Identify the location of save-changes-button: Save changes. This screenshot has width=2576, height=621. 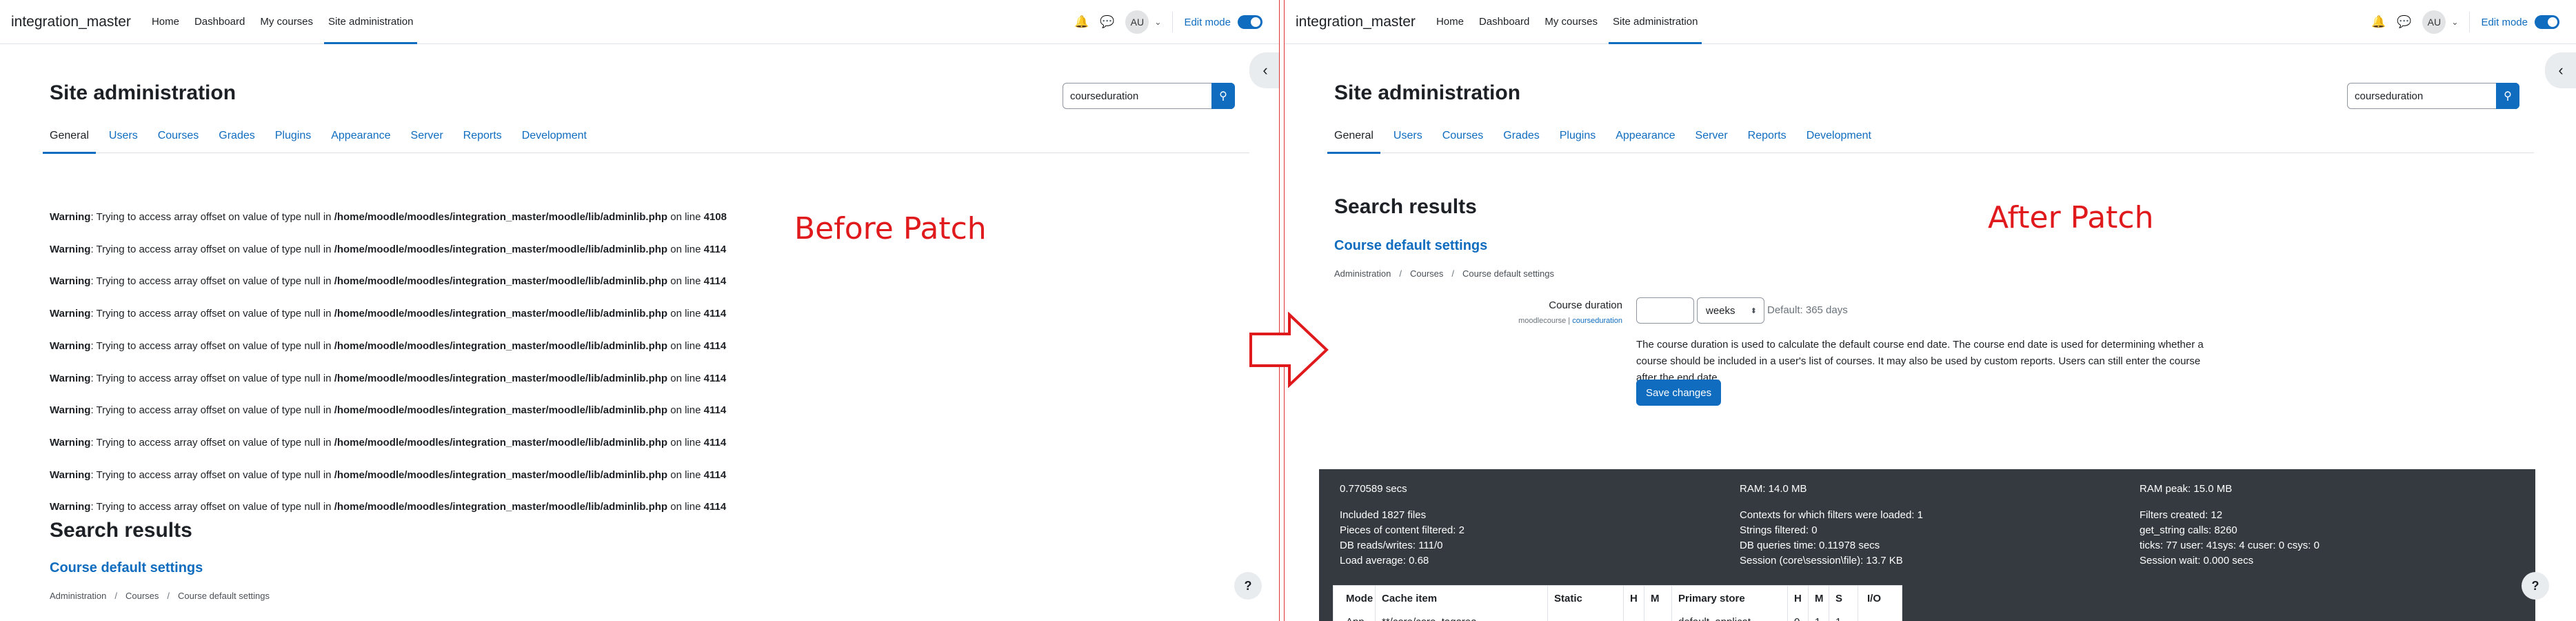
(1679, 392).